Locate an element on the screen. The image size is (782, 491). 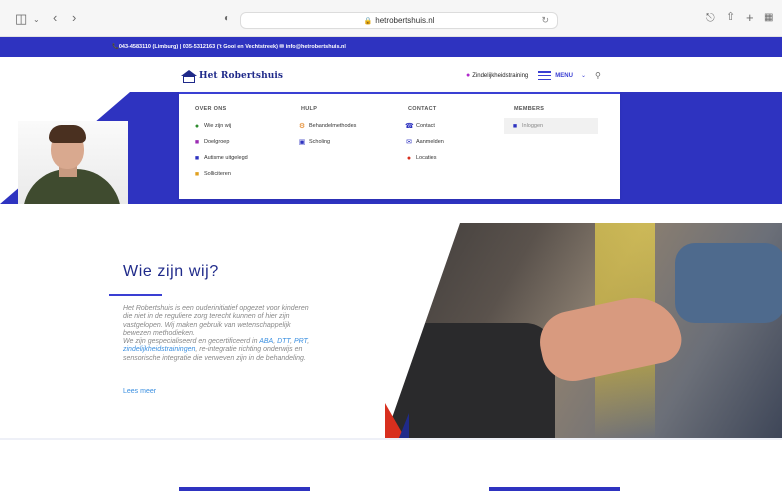
house-icon is located at coordinates (189, 76).